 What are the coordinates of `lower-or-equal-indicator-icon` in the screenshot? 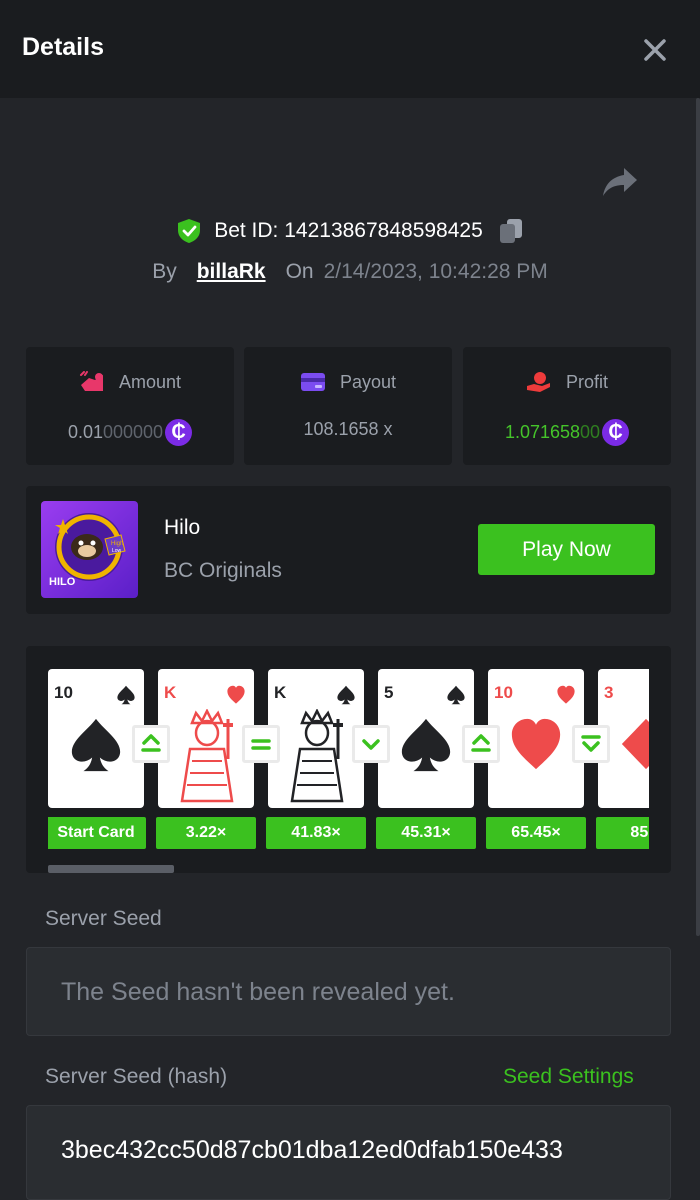 It's located at (591, 744).